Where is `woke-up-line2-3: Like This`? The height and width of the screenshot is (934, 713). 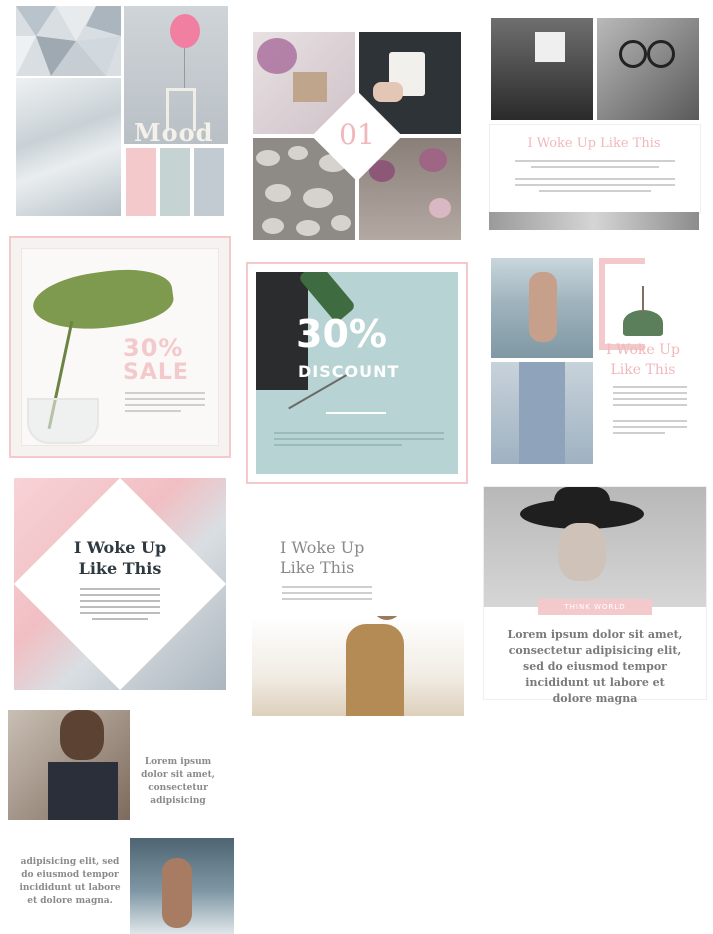
woke-up-line2-3: Like This is located at coordinates (317, 567).